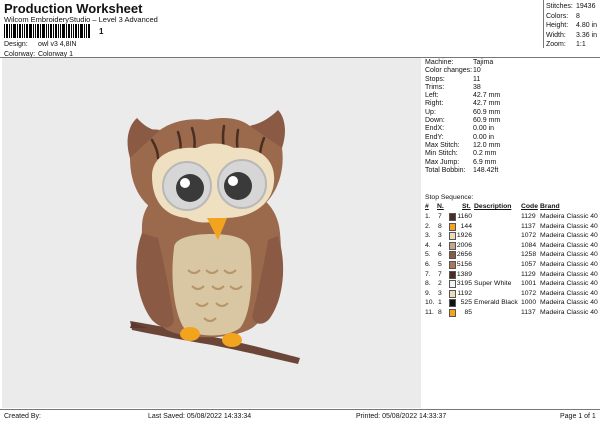 Image resolution: width=600 pixels, height=424 pixels. I want to click on info-label: EndY:, so click(434, 137).